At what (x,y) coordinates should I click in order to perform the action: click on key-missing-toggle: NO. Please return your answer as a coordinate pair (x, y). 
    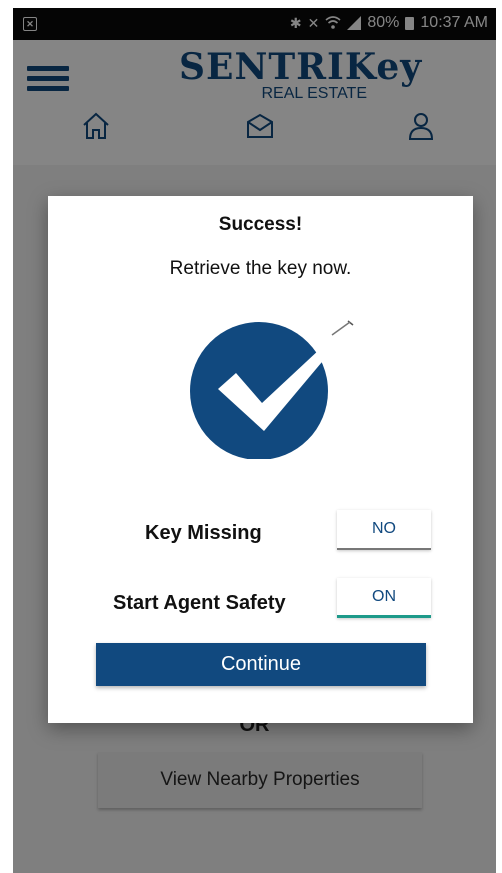
    Looking at the image, I should click on (384, 530).